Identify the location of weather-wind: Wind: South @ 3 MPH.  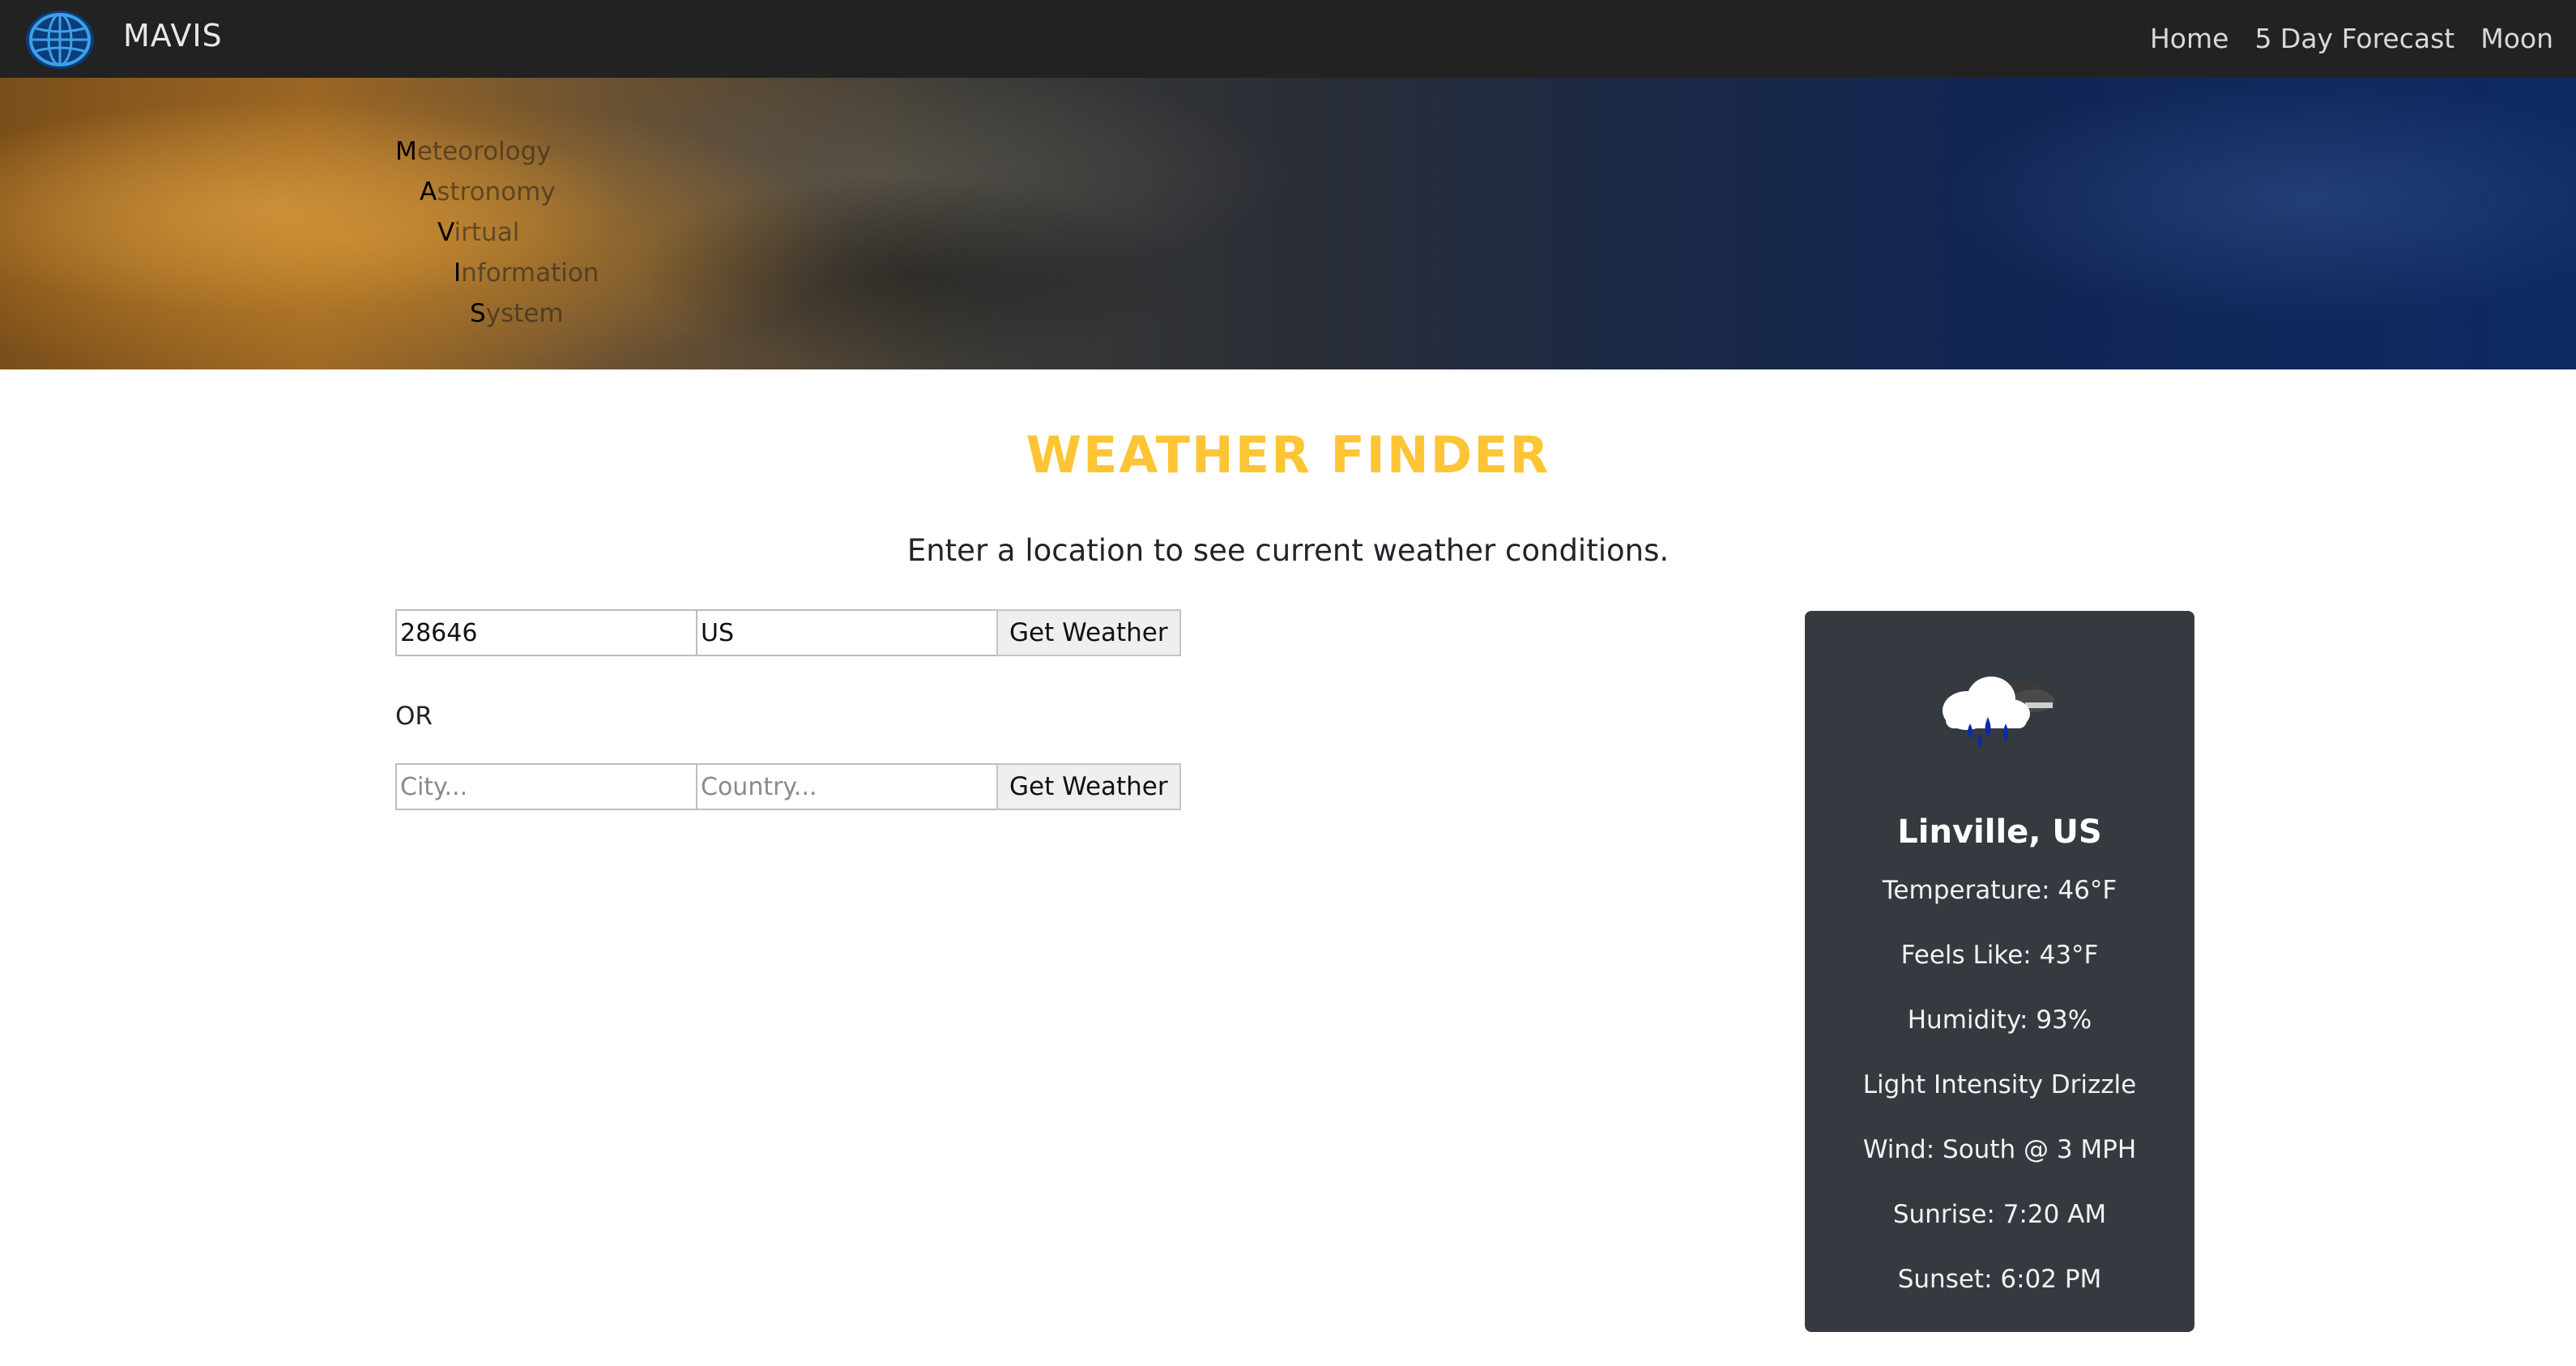
(2000, 1149).